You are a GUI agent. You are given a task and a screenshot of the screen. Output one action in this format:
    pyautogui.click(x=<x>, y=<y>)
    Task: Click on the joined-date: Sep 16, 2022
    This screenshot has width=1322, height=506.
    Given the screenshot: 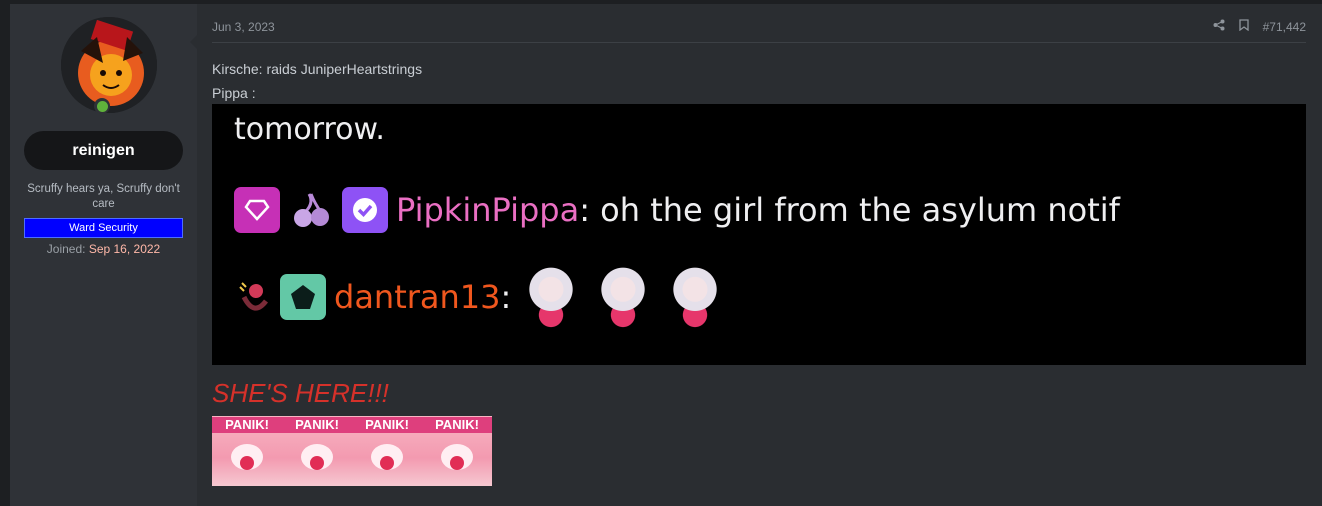 What is the action you would take?
    pyautogui.click(x=124, y=249)
    